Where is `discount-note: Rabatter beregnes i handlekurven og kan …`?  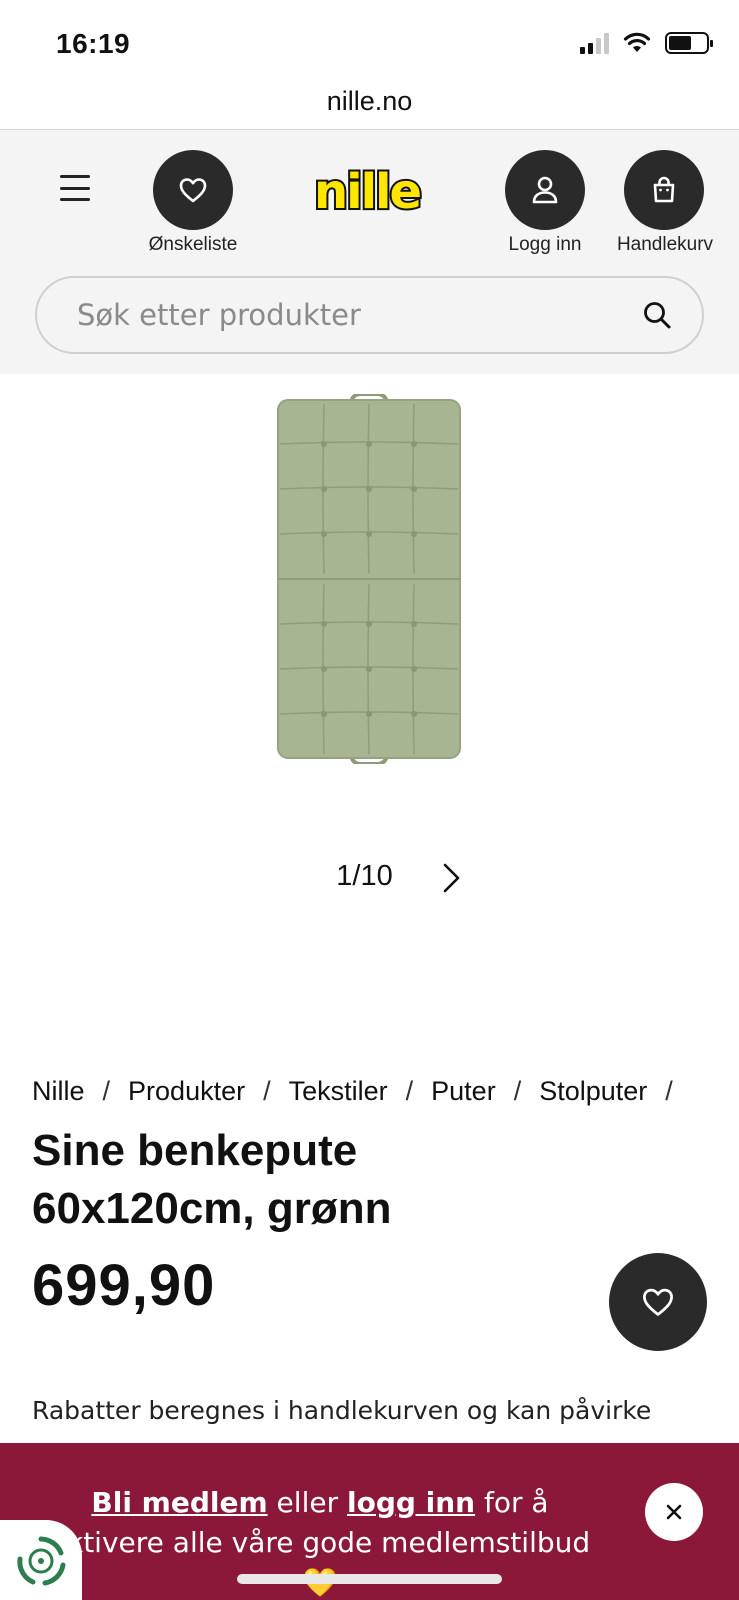 discount-note: Rabatter beregnes i handlekurven og kan … is located at coordinates (342, 1410).